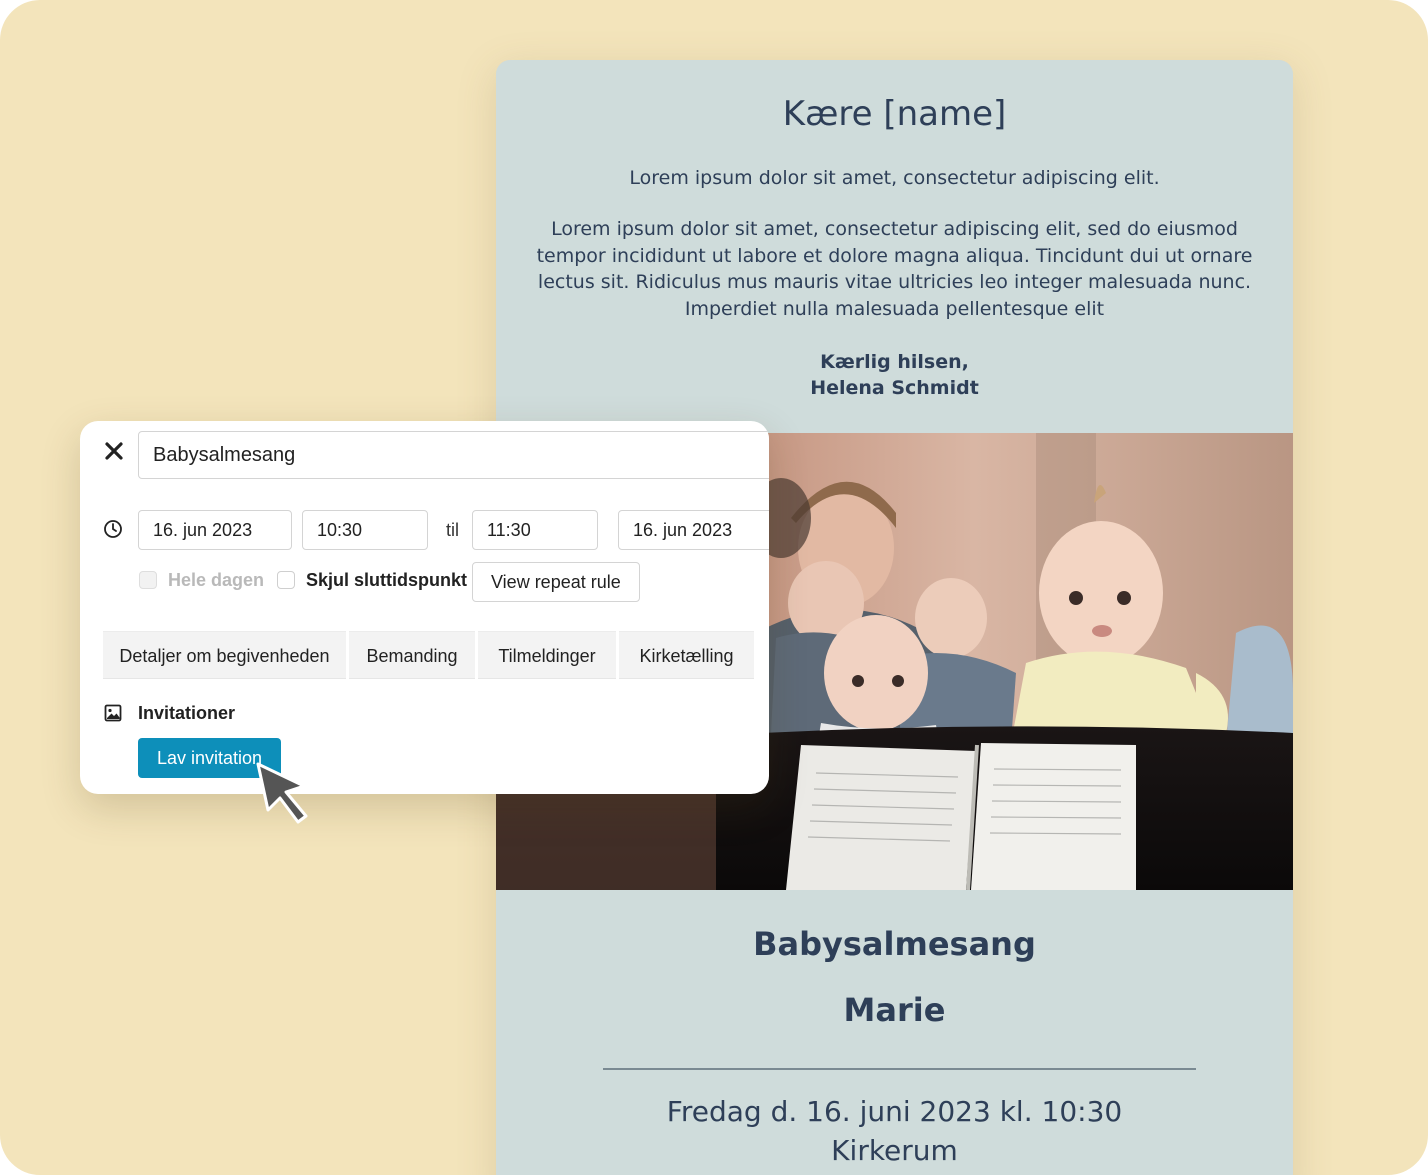  Describe the element at coordinates (215, 530) in the screenshot. I see `start-date-input` at that location.